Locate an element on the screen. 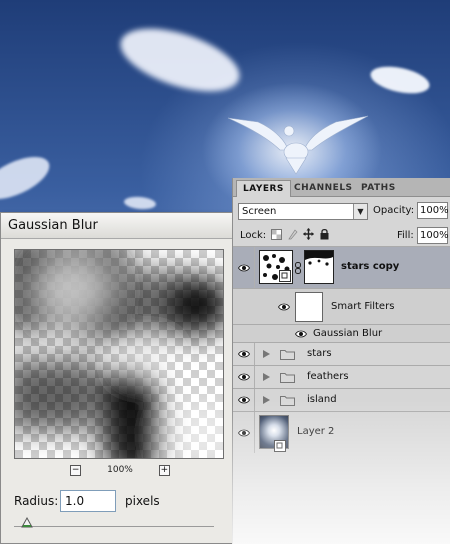 The width and height of the screenshot is (450, 544). layer-name: stars is located at coordinates (319, 353).